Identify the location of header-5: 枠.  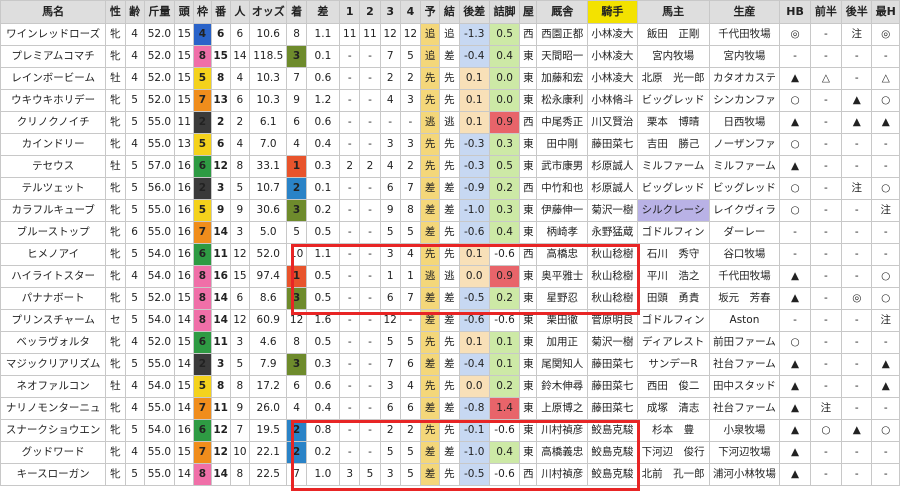
(202, 12).